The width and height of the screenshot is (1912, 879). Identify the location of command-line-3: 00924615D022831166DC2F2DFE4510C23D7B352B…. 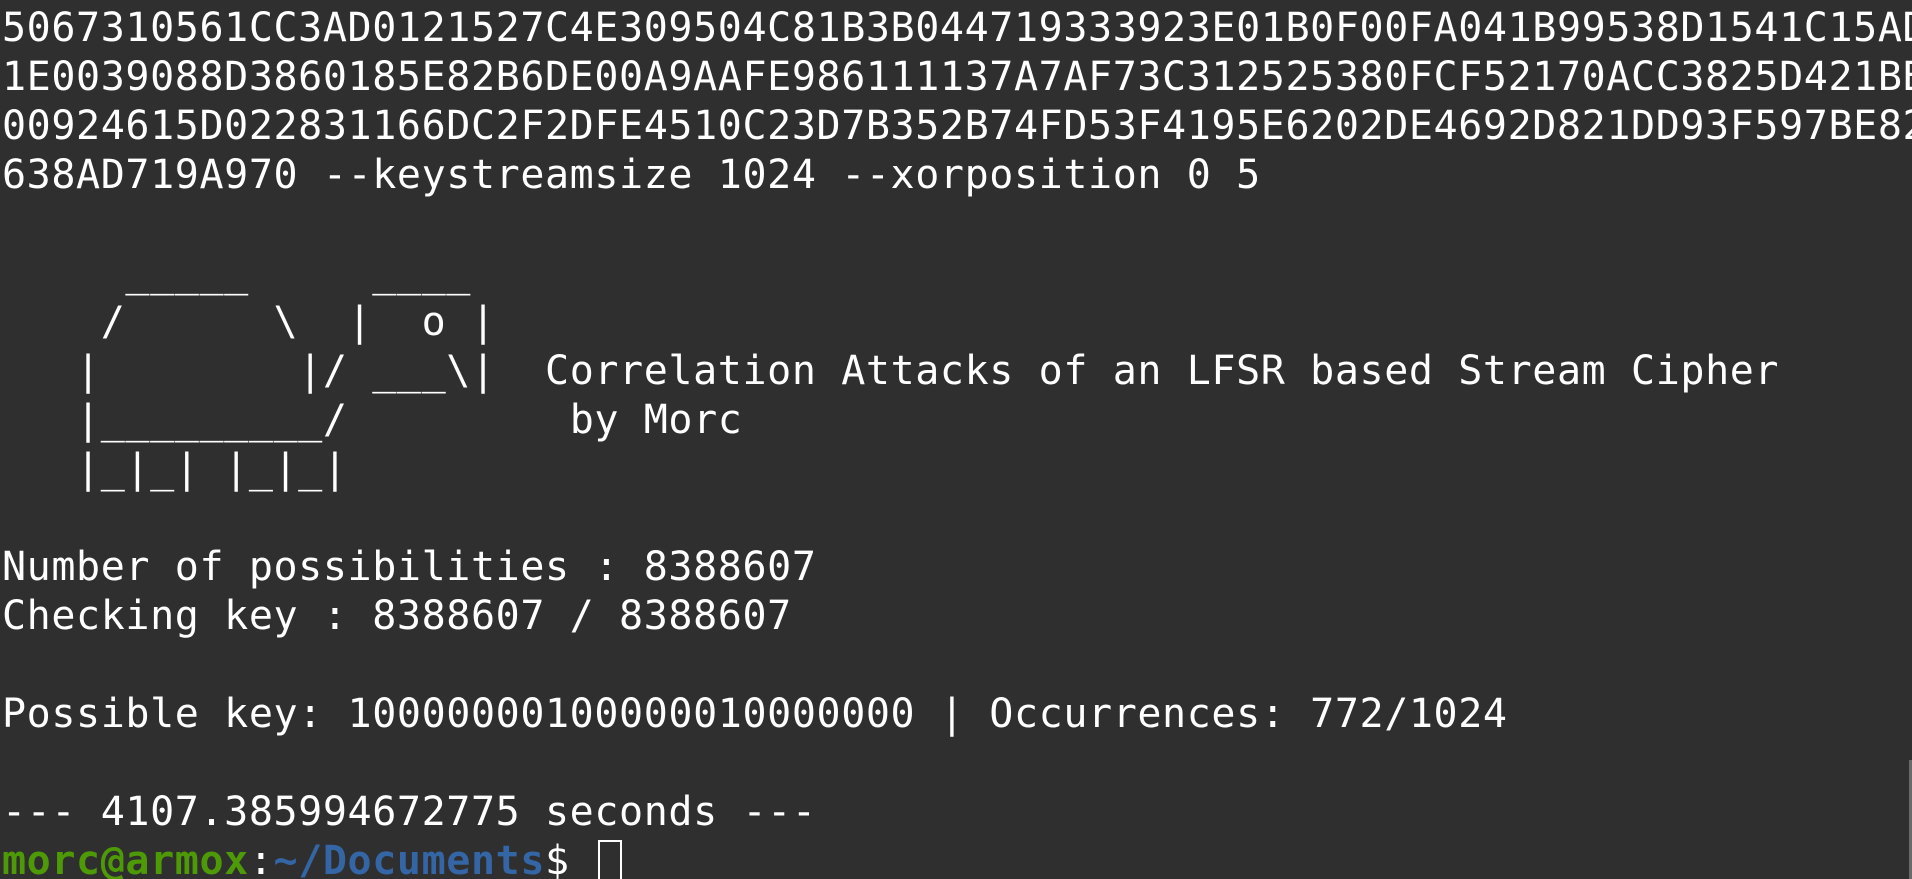
(957, 126).